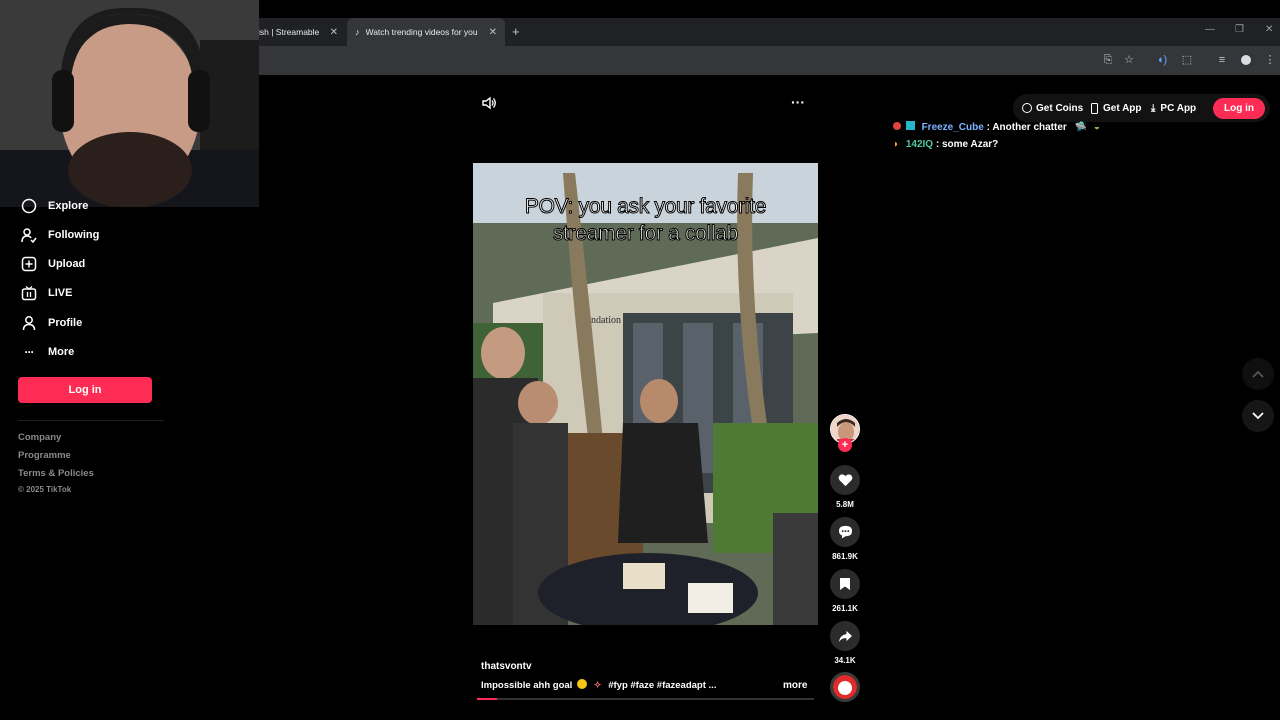 The image size is (1280, 720). Describe the element at coordinates (1027, 108) in the screenshot. I see `coin-icon` at that location.